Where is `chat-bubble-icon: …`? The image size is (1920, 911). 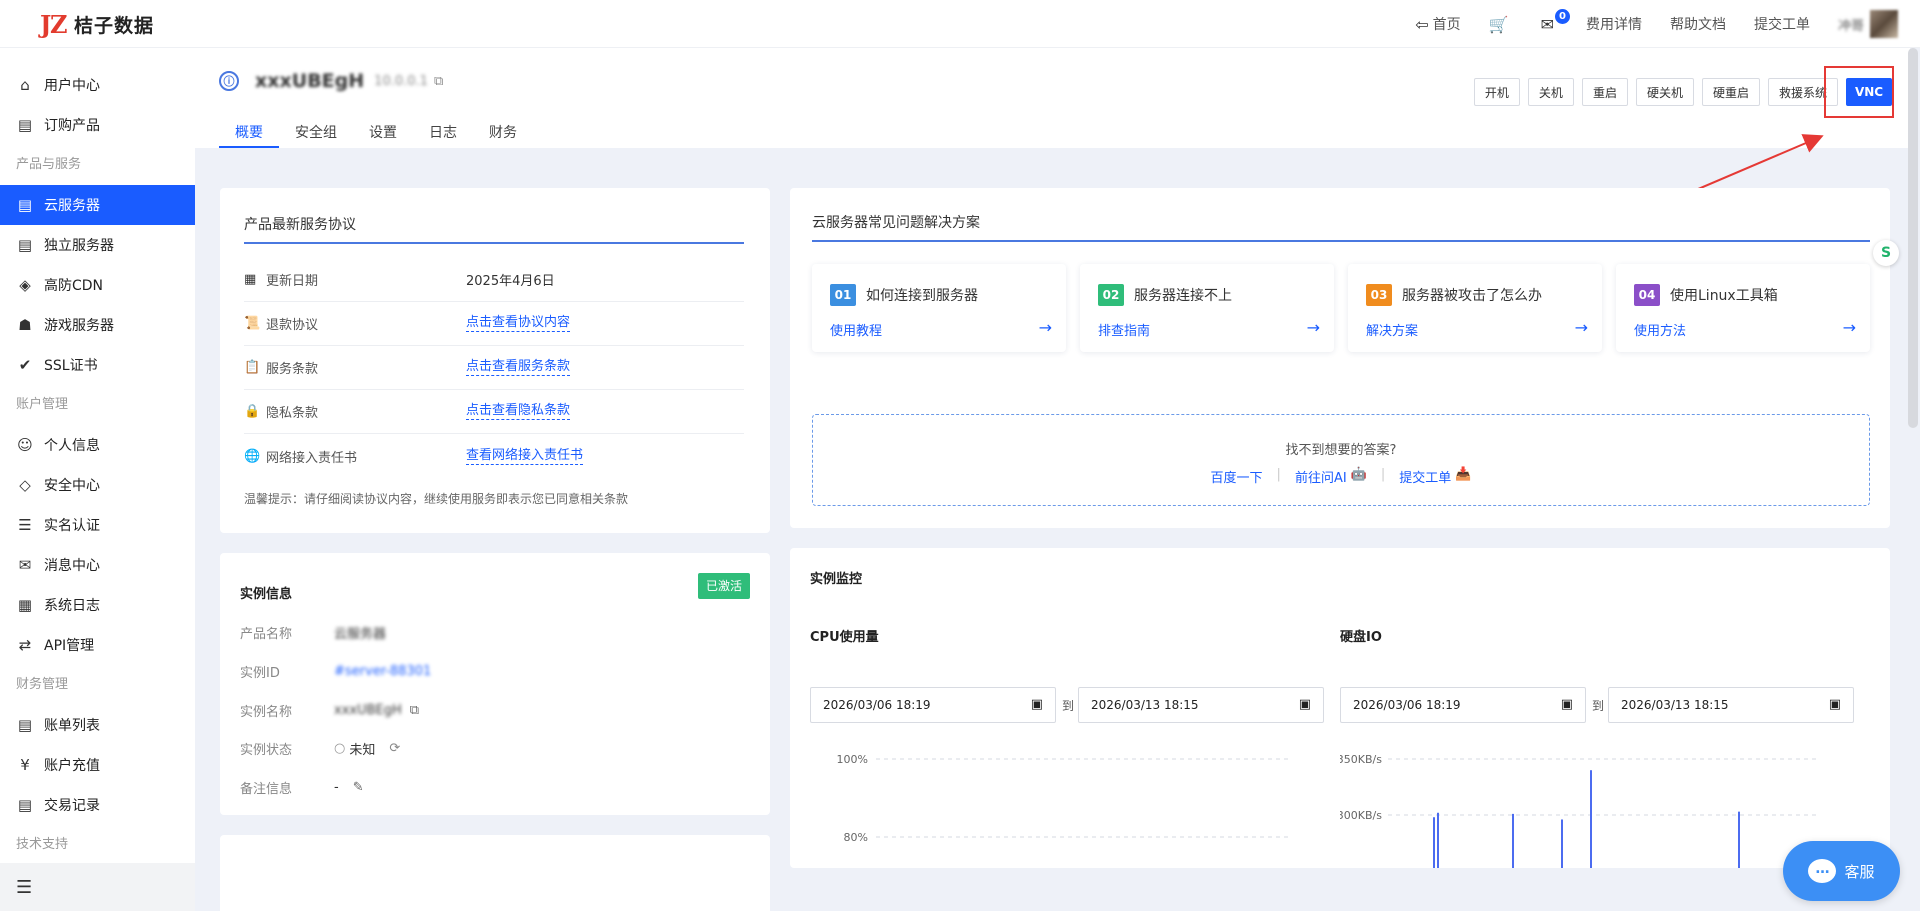 chat-bubble-icon: … is located at coordinates (1822, 871).